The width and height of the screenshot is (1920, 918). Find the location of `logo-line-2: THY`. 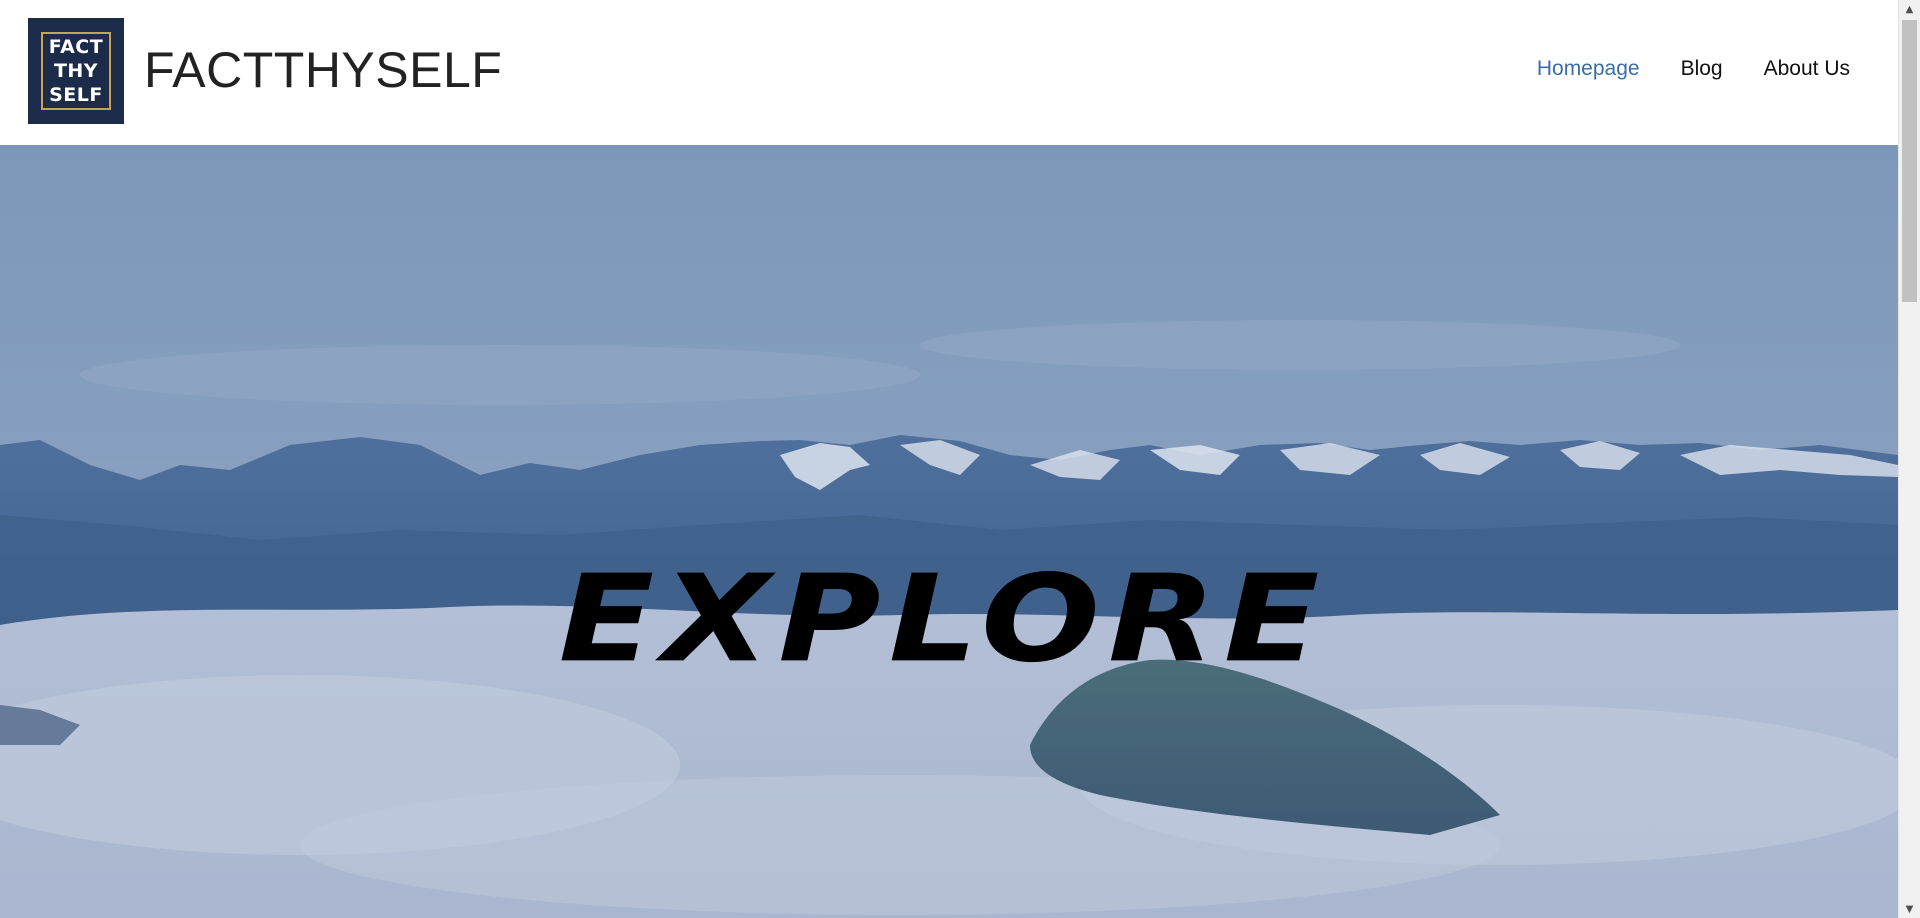

logo-line-2: THY is located at coordinates (76, 71).